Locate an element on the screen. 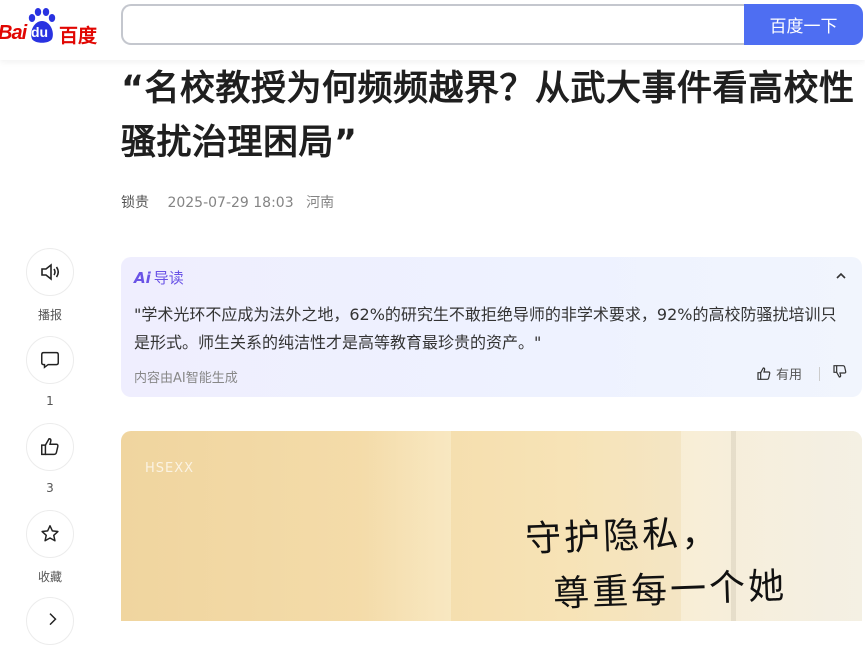 The width and height of the screenshot is (865, 645). logo-text-cn: 百度 is located at coordinates (78, 36).